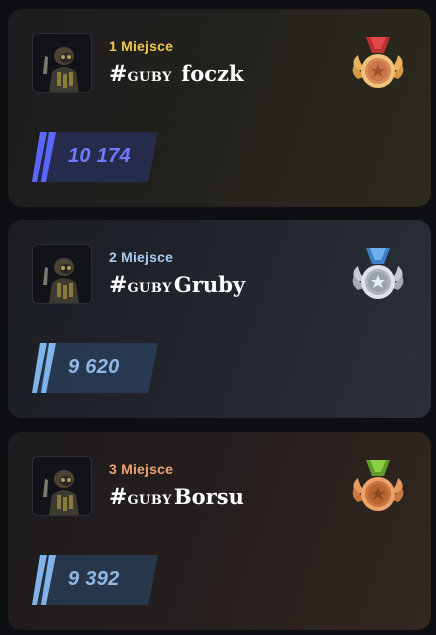 The image size is (436, 635). I want to click on silver-medal-icon, so click(378, 274).